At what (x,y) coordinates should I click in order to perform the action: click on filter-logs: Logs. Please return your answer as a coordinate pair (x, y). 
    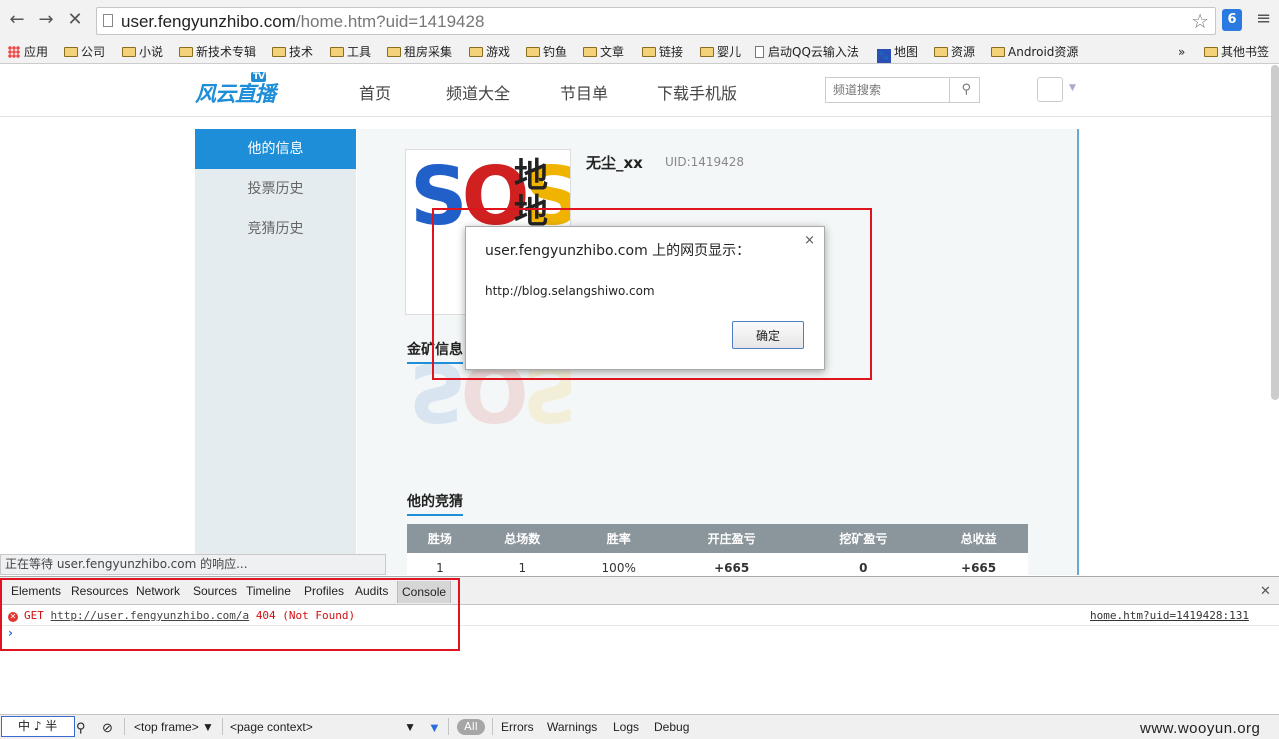
    Looking at the image, I should click on (626, 727).